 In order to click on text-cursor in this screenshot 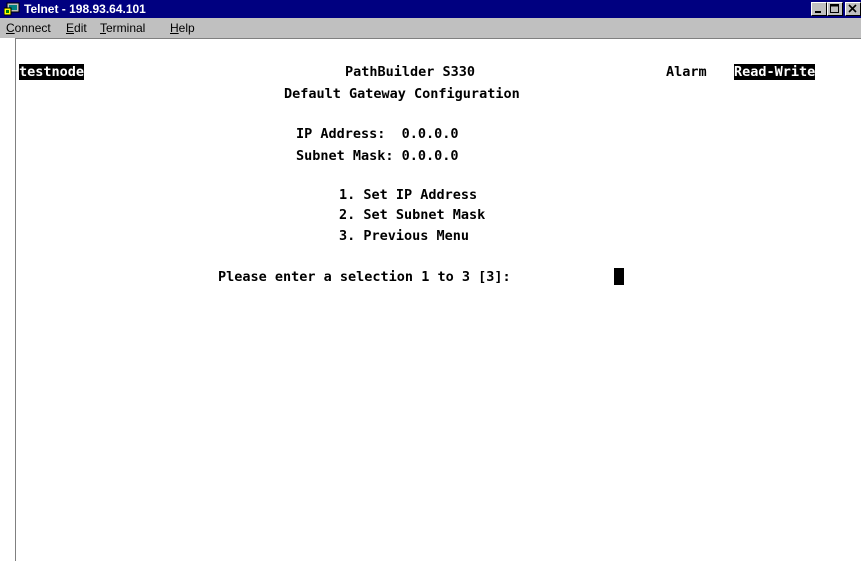, I will do `click(619, 276)`.